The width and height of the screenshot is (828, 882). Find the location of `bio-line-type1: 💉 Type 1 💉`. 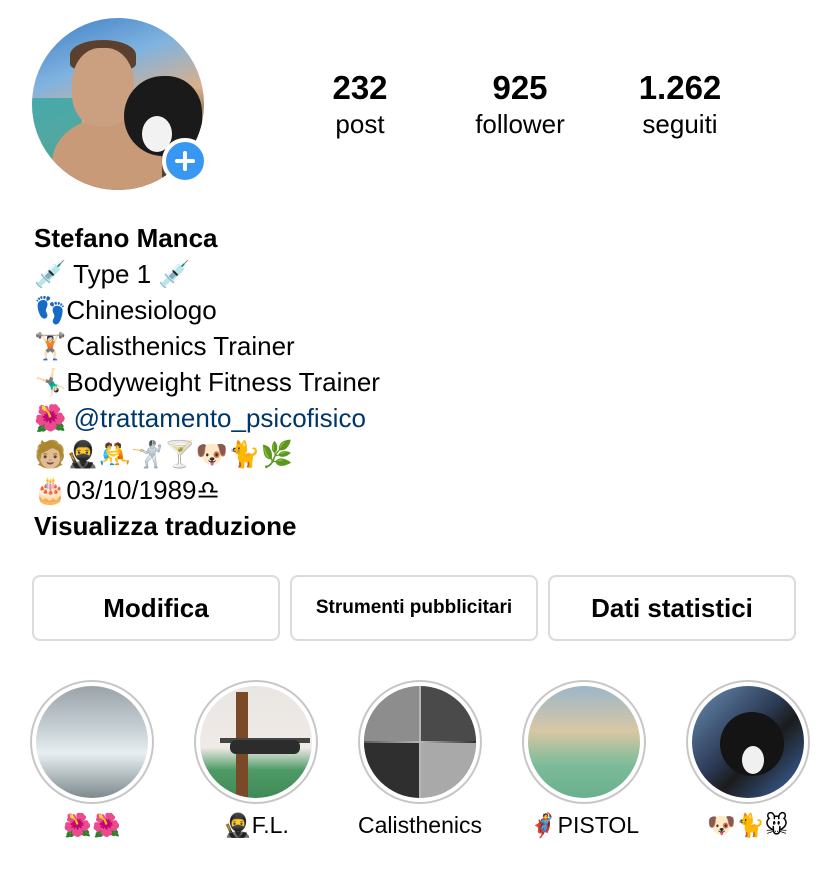

bio-line-type1: 💉 Type 1 💉 is located at coordinates (112, 274).